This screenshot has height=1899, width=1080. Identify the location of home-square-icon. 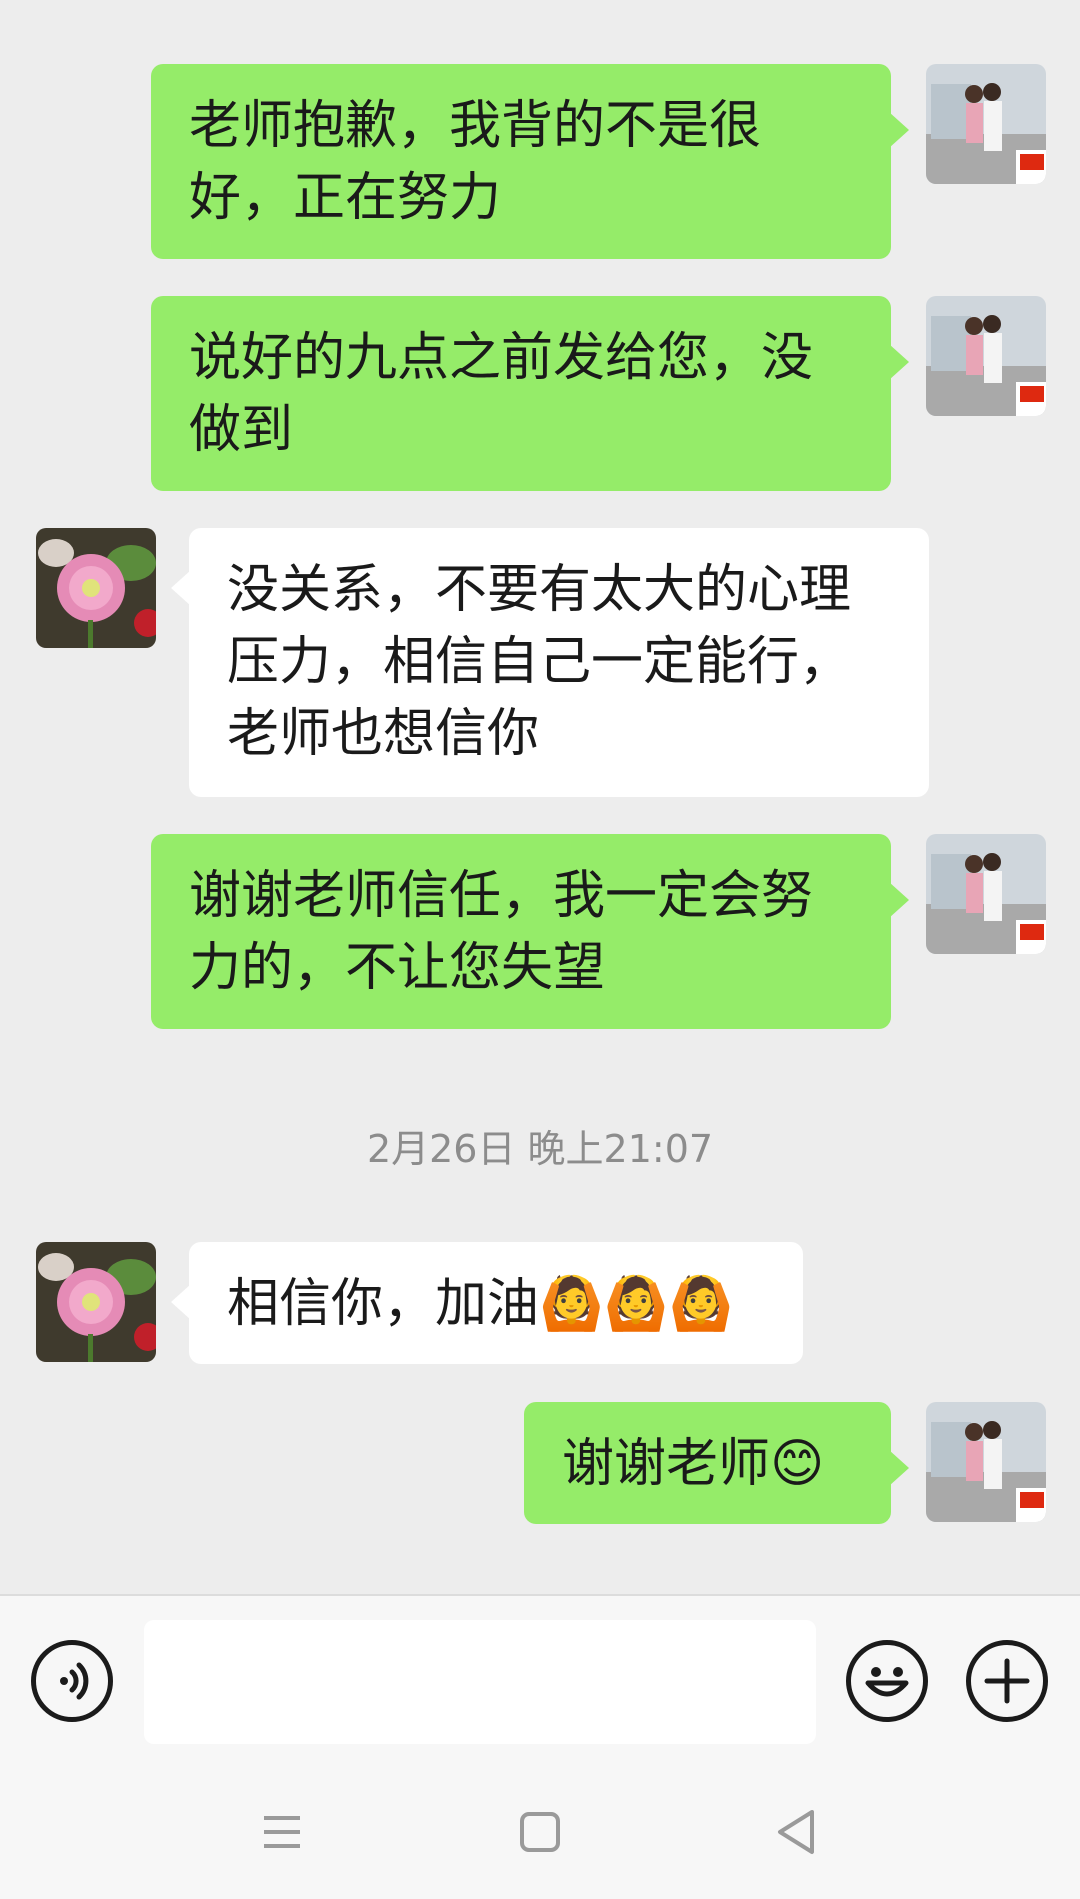
(540, 1832).